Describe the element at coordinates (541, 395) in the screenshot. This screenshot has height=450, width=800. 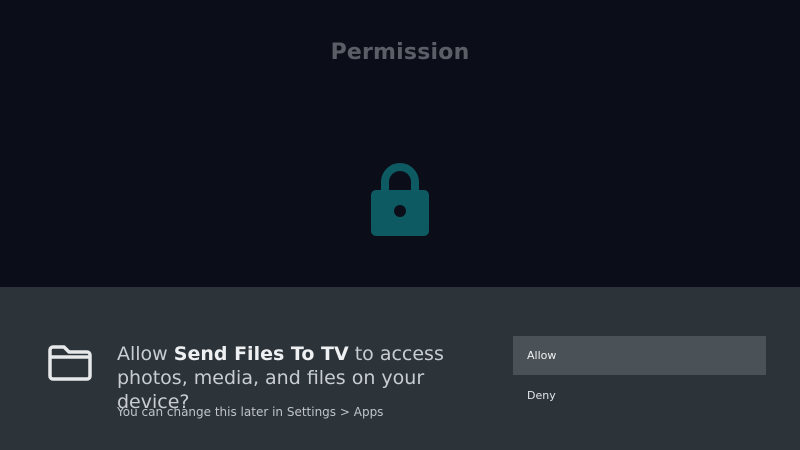
I see `deny-button-label: Deny` at that location.